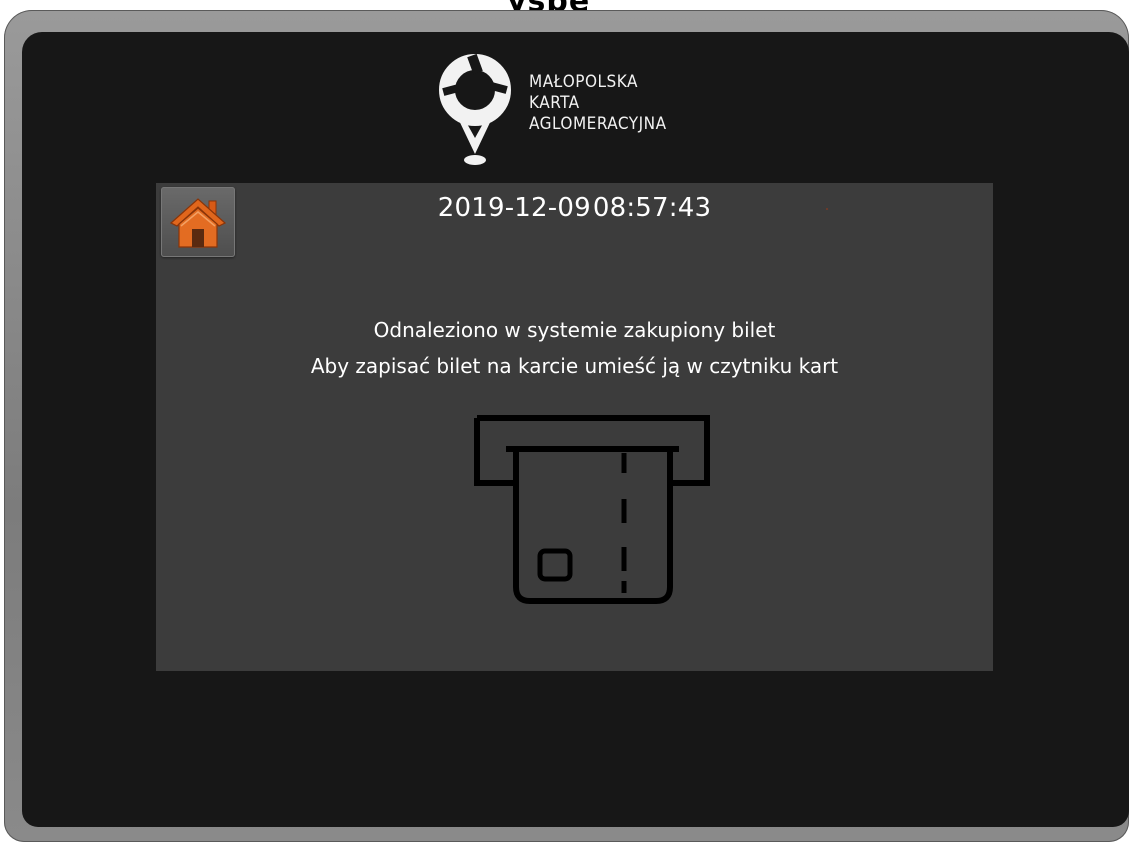 The width and height of the screenshot is (1129, 842). Describe the element at coordinates (652, 208) in the screenshot. I see `time-text: 08:57:43` at that location.